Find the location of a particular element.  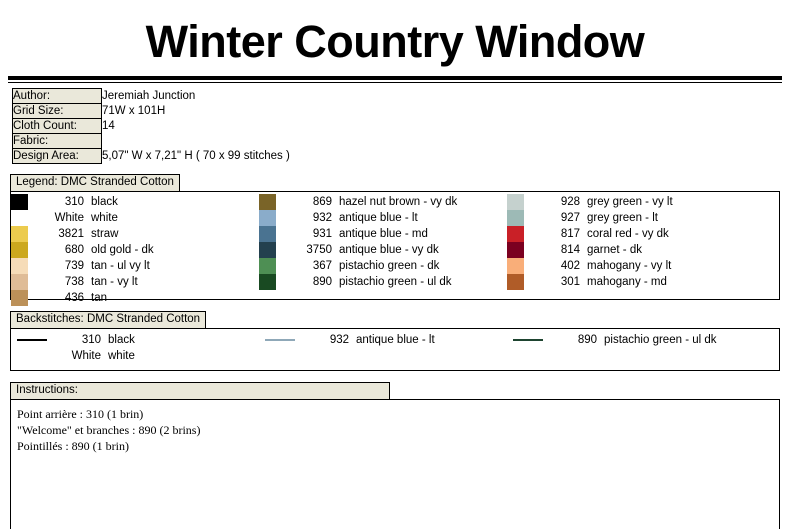

info-value: 5,07" W x 7,21" H ( 70 x 99 stitches ) is located at coordinates (196, 155).